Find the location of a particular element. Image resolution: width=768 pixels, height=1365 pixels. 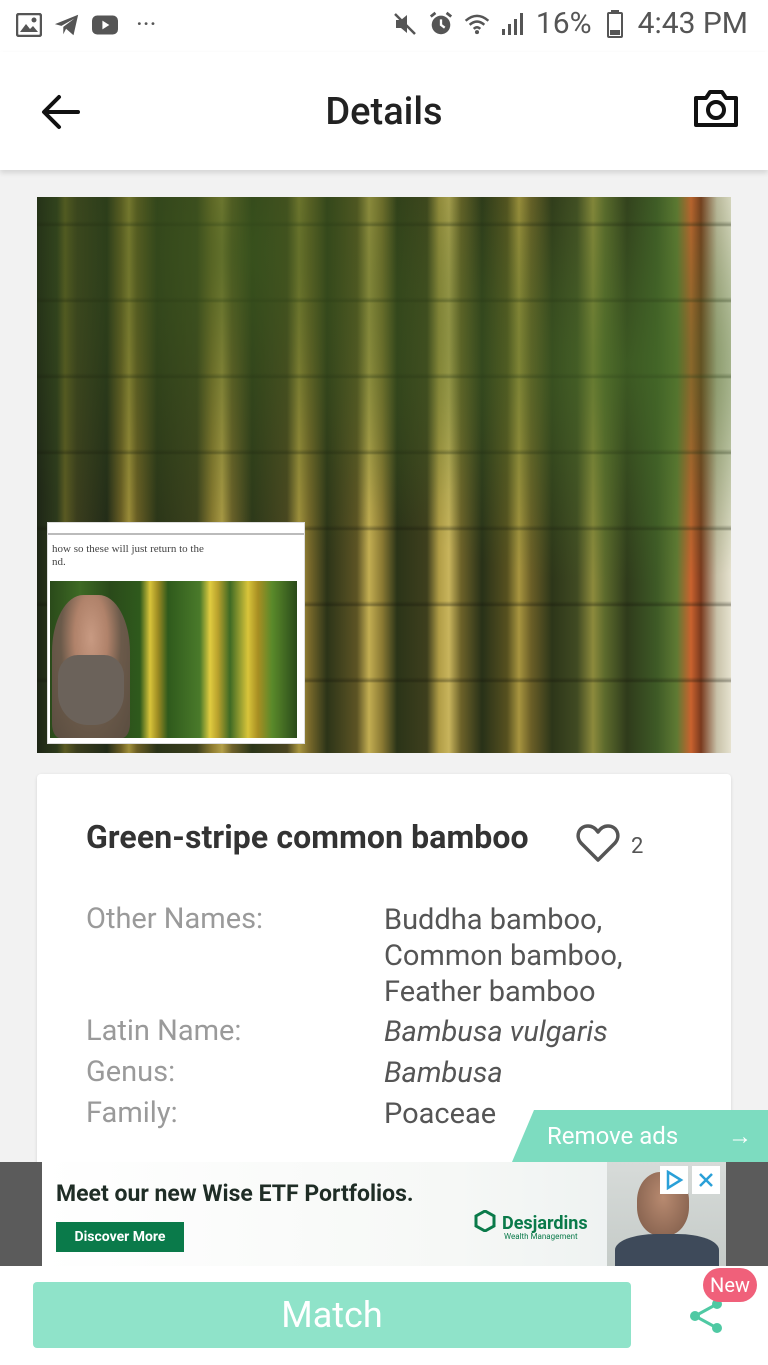

youtube-icon is located at coordinates (105, 25).